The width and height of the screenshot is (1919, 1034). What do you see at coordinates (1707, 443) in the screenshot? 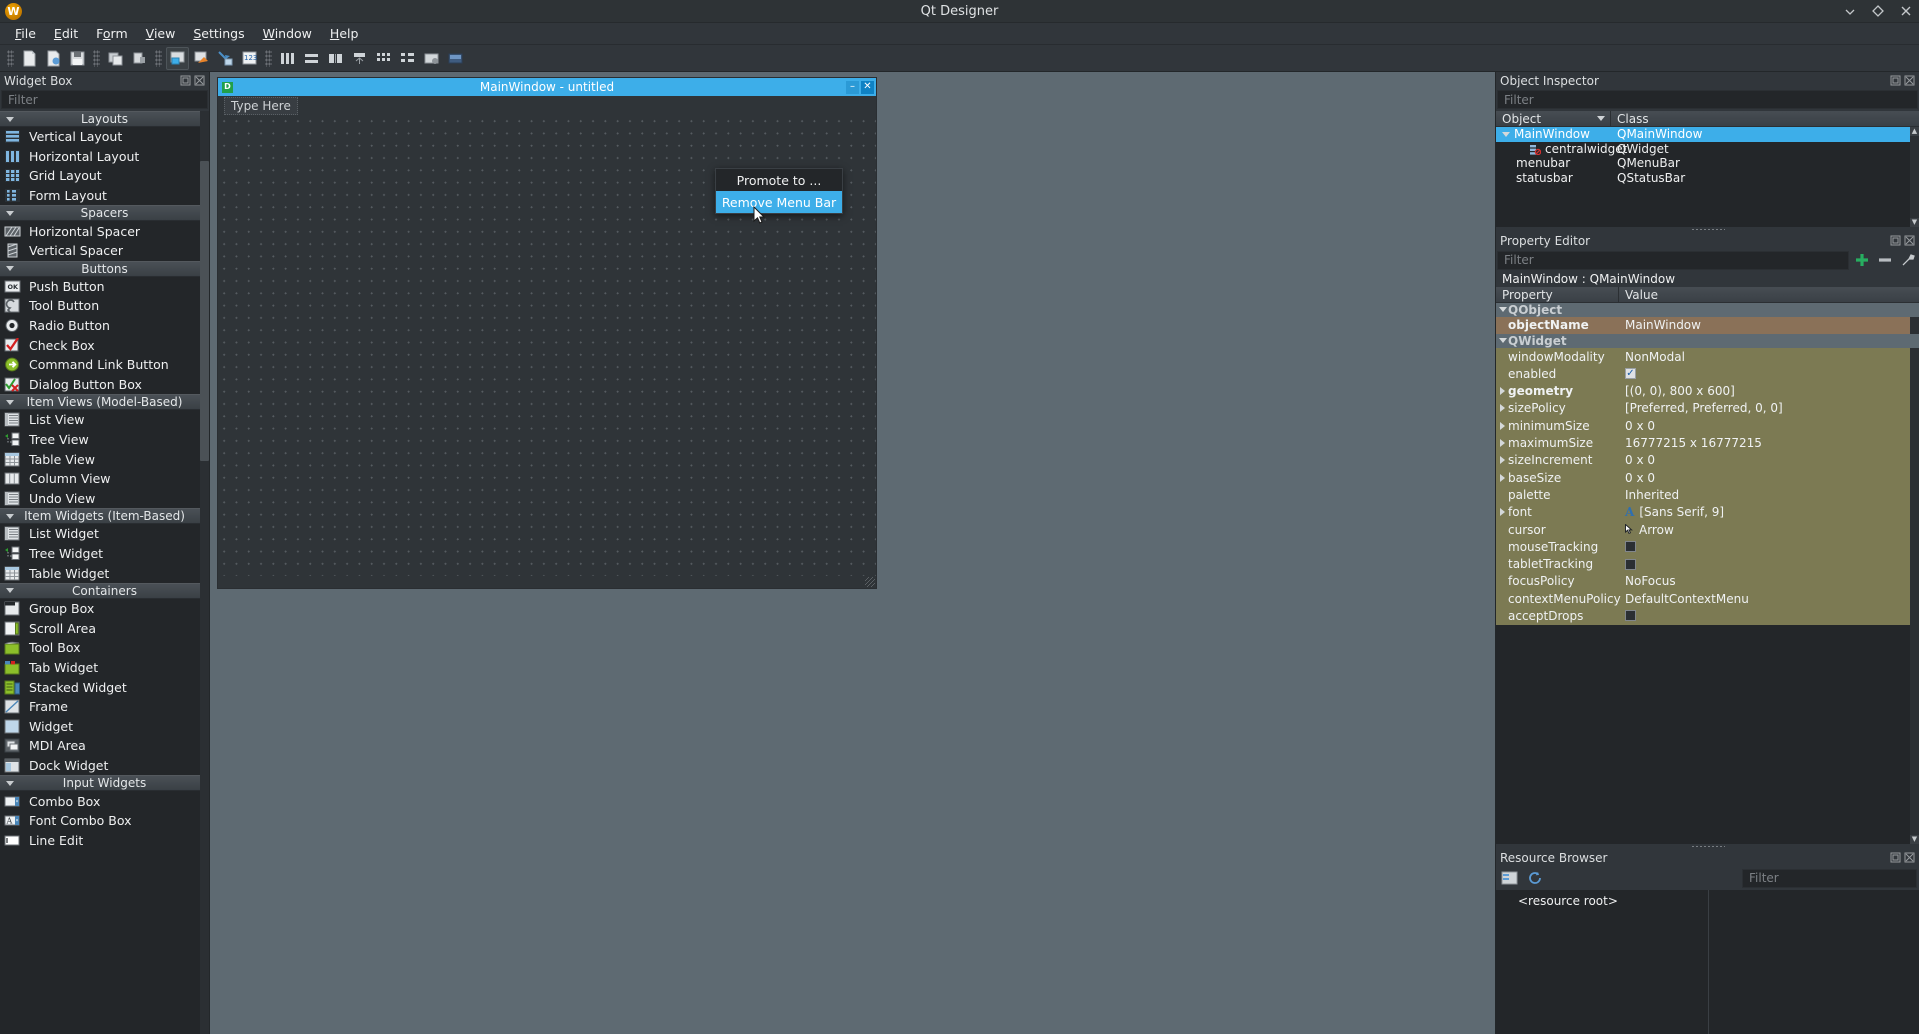
I see `property-row-maximumSize: maximumSize 16777215 x 16777215` at bounding box center [1707, 443].